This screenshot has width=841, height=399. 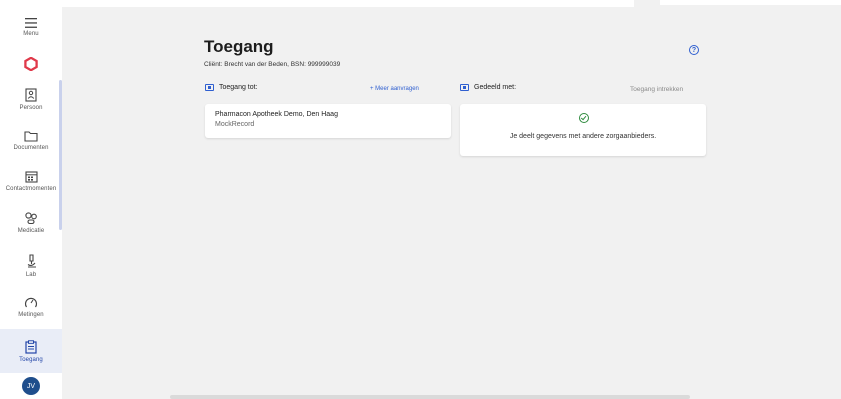 I want to click on revoke-access-link: Toegang intrekken, so click(x=656, y=89).